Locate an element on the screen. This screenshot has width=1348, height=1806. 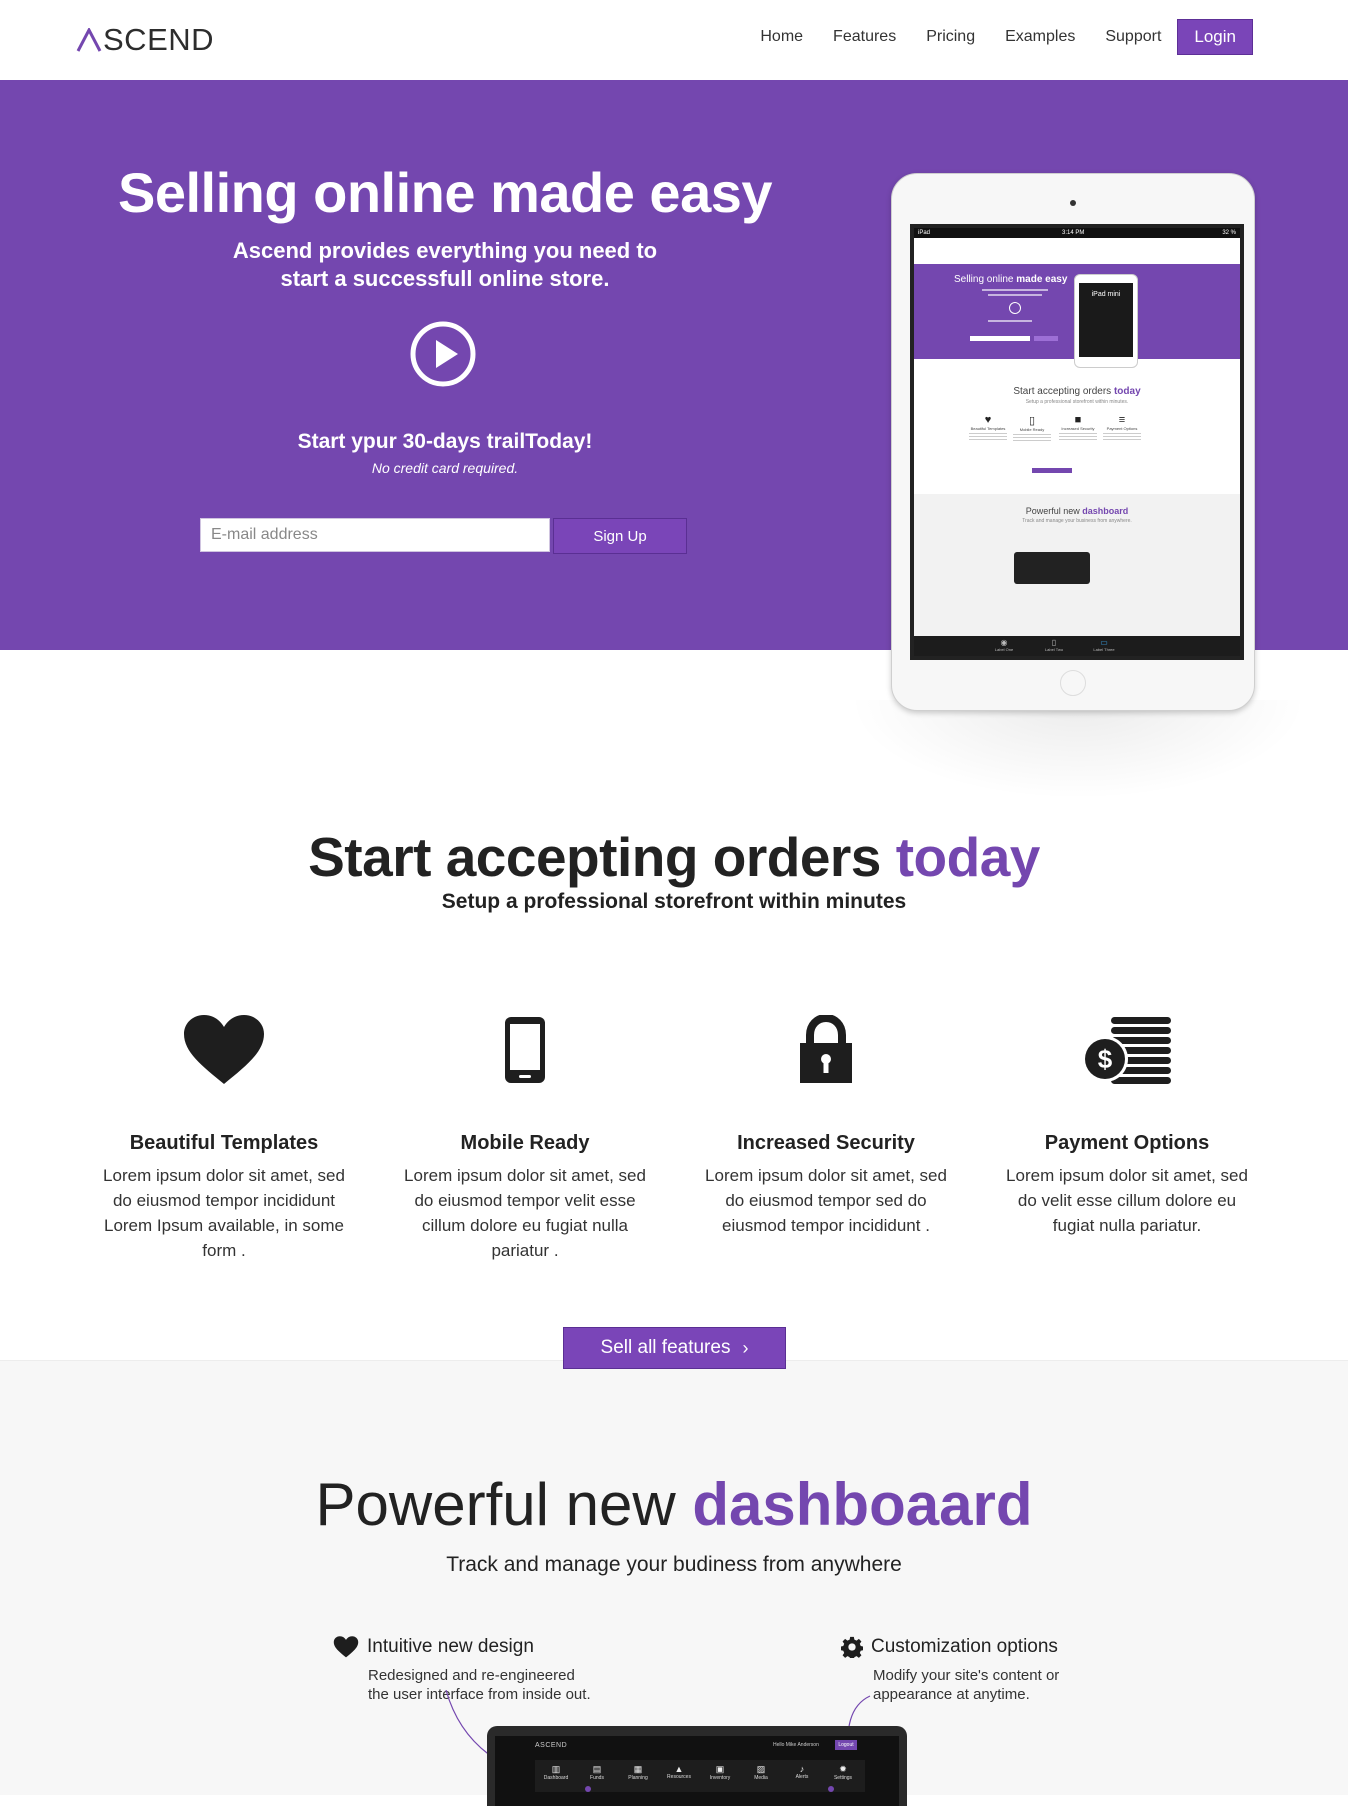
dashboard-title-accent: dashboaard is located at coordinates (862, 1504).